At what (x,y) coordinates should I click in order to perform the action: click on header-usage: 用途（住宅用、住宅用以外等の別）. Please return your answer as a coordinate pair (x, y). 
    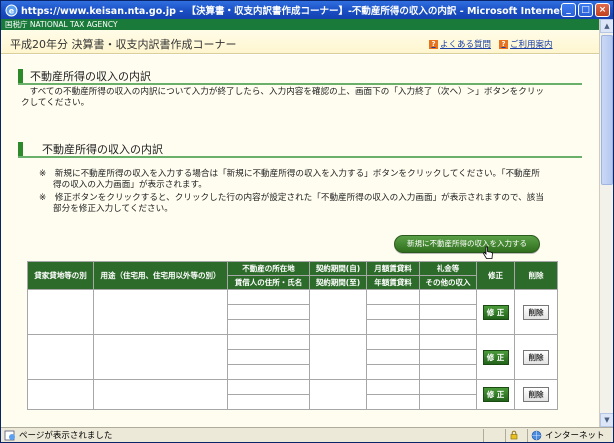
    Looking at the image, I should click on (160, 275).